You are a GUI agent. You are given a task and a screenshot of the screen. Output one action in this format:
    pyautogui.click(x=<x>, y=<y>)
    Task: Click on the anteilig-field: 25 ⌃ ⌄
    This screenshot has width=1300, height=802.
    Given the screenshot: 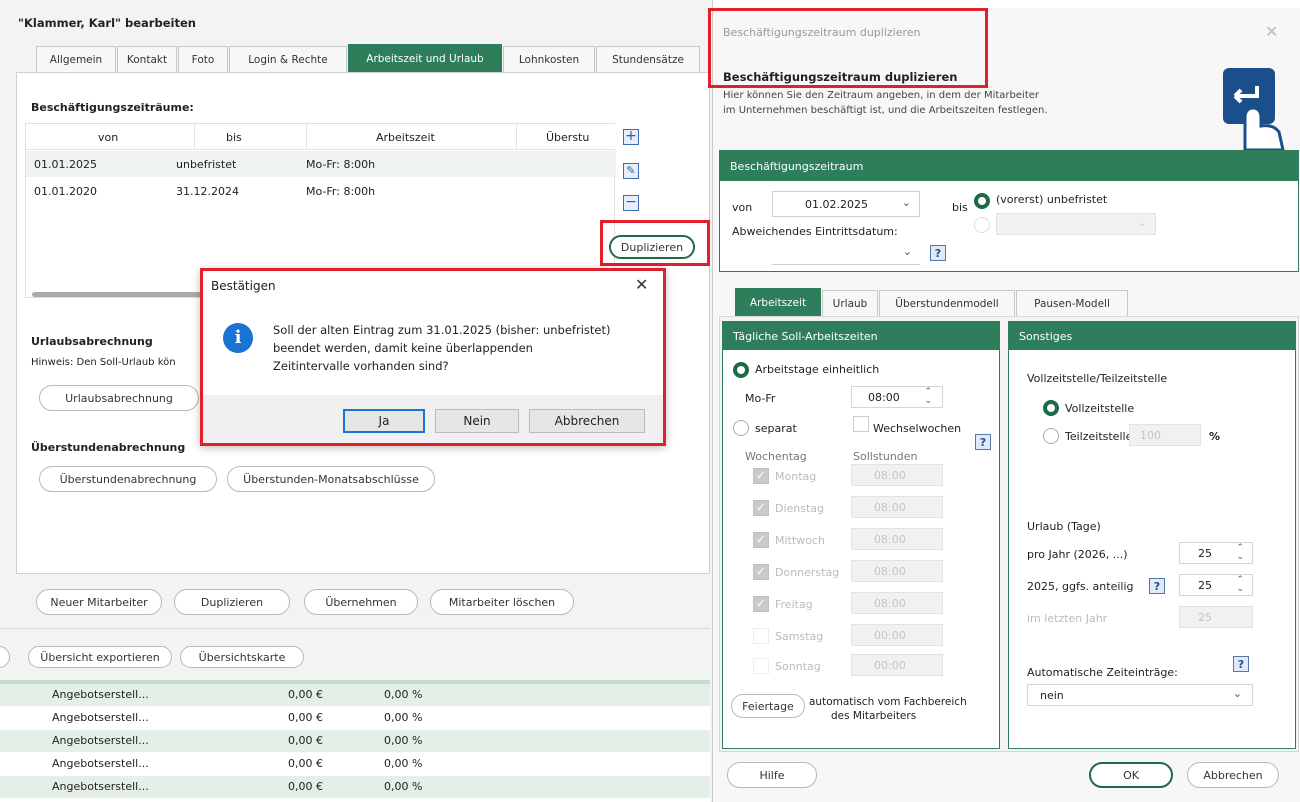 What is the action you would take?
    pyautogui.click(x=1216, y=585)
    